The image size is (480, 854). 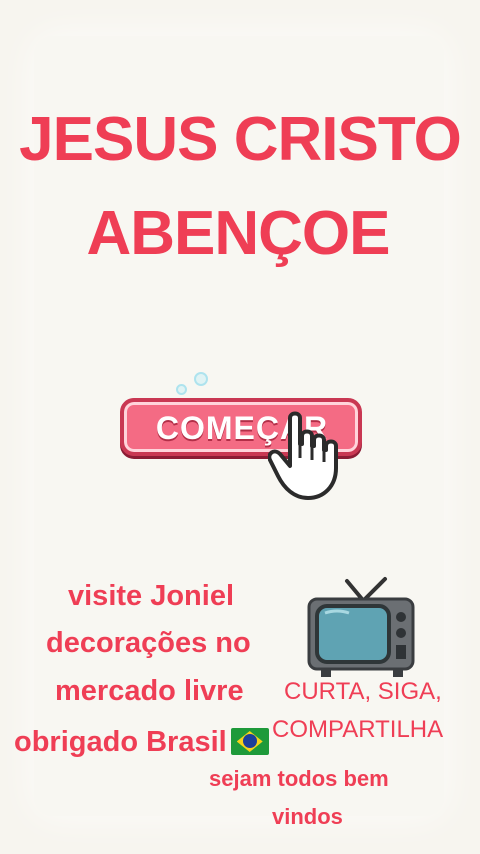 I want to click on promo-line-1: visite Joniel, so click(x=151, y=596).